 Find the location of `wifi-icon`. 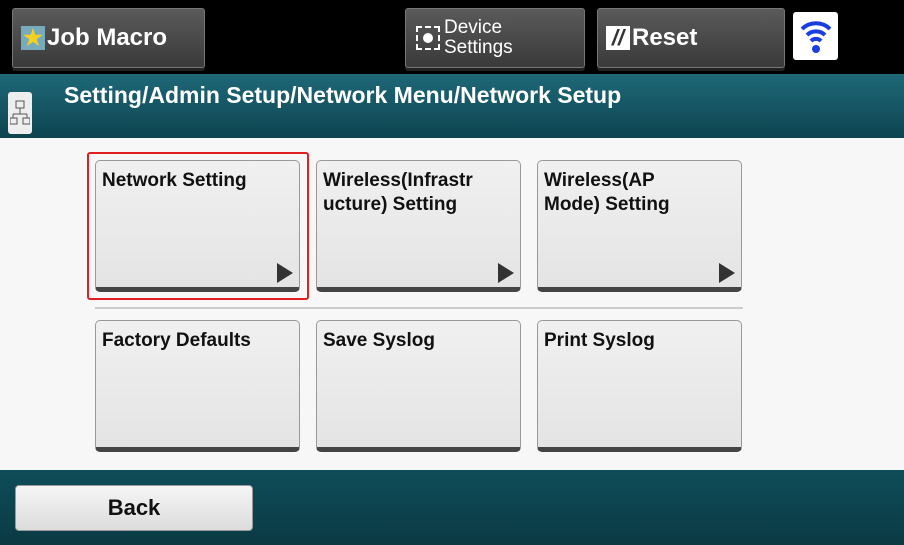

wifi-icon is located at coordinates (815, 36).